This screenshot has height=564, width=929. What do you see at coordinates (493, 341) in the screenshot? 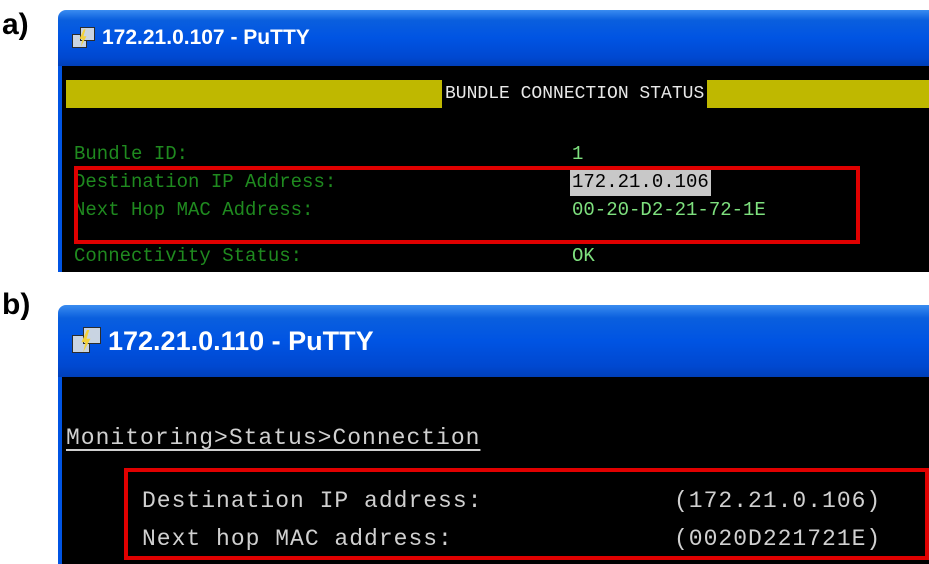
I see `title-bar: 172.21.0.110 - PuTTY` at bounding box center [493, 341].